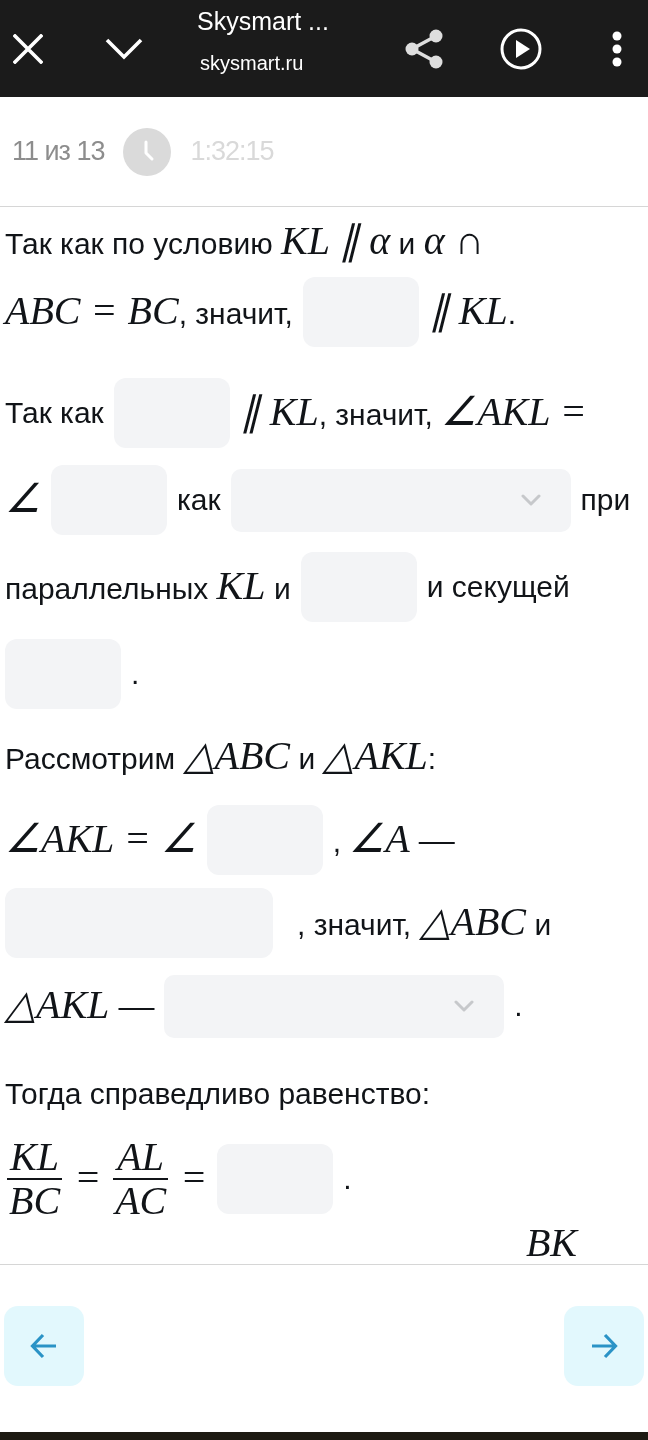 The width and height of the screenshot is (648, 1440). What do you see at coordinates (551, 1243) in the screenshot?
I see `task-text: BK` at bounding box center [551, 1243].